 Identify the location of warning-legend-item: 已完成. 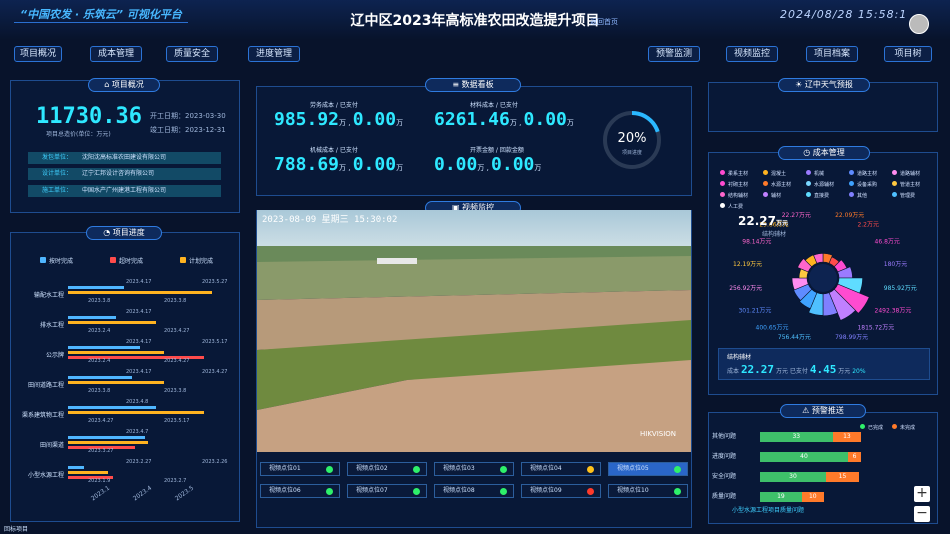
(871, 427).